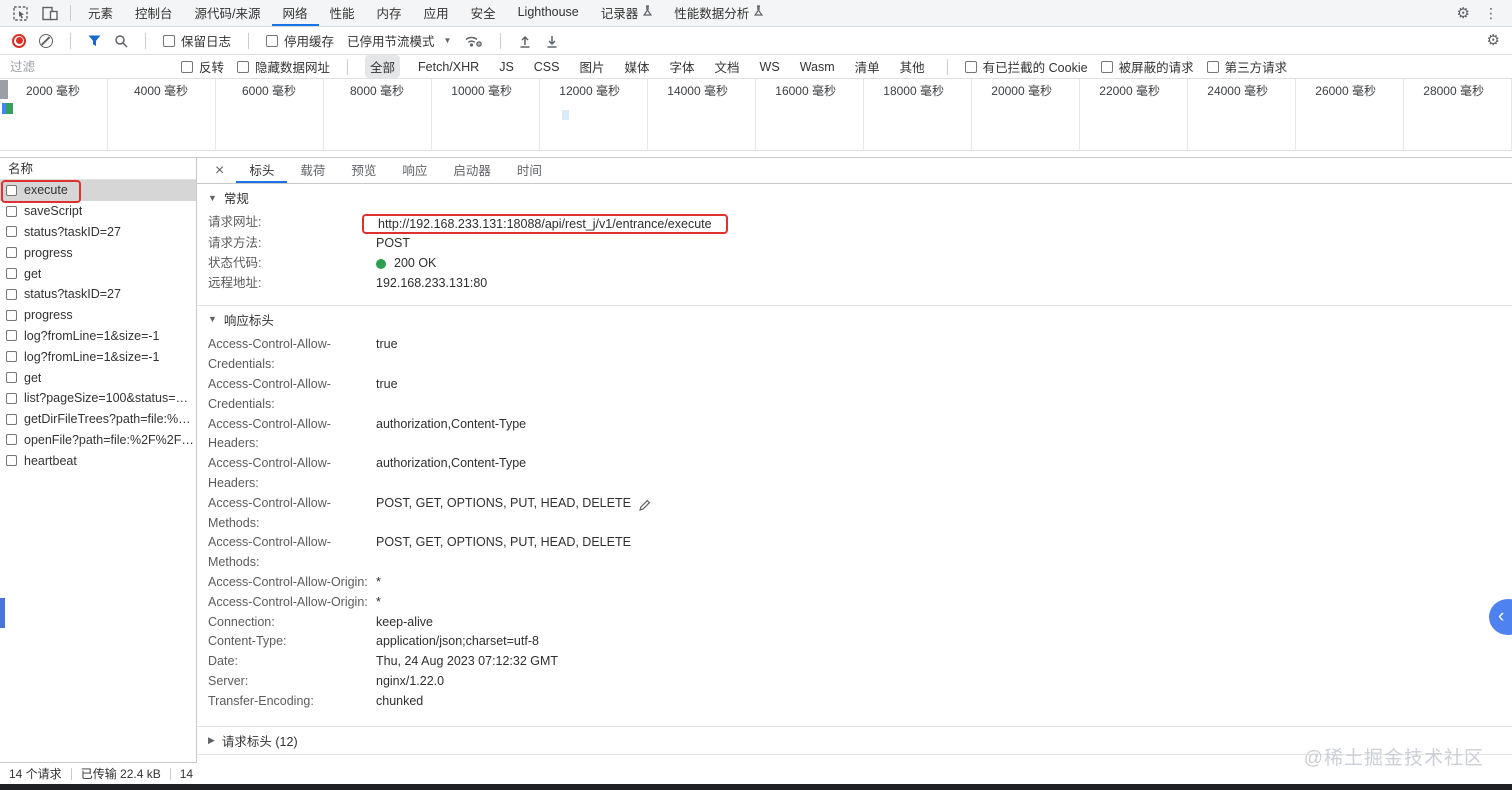 The width and height of the screenshot is (1512, 790). I want to click on filter-funnel-icon, so click(94, 41).